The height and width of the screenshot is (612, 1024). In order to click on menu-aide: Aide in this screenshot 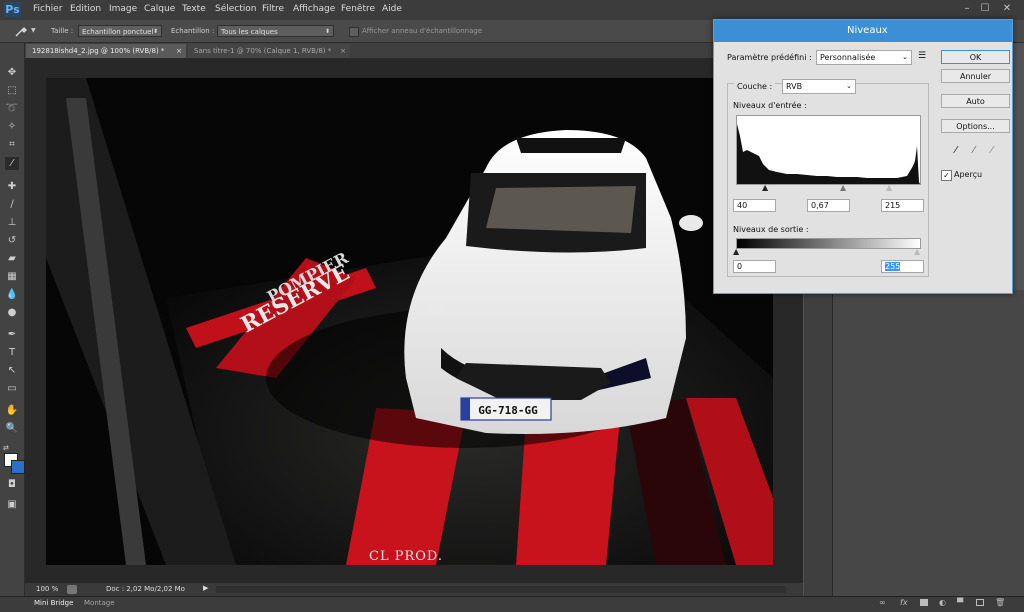, I will do `click(392, 9)`.